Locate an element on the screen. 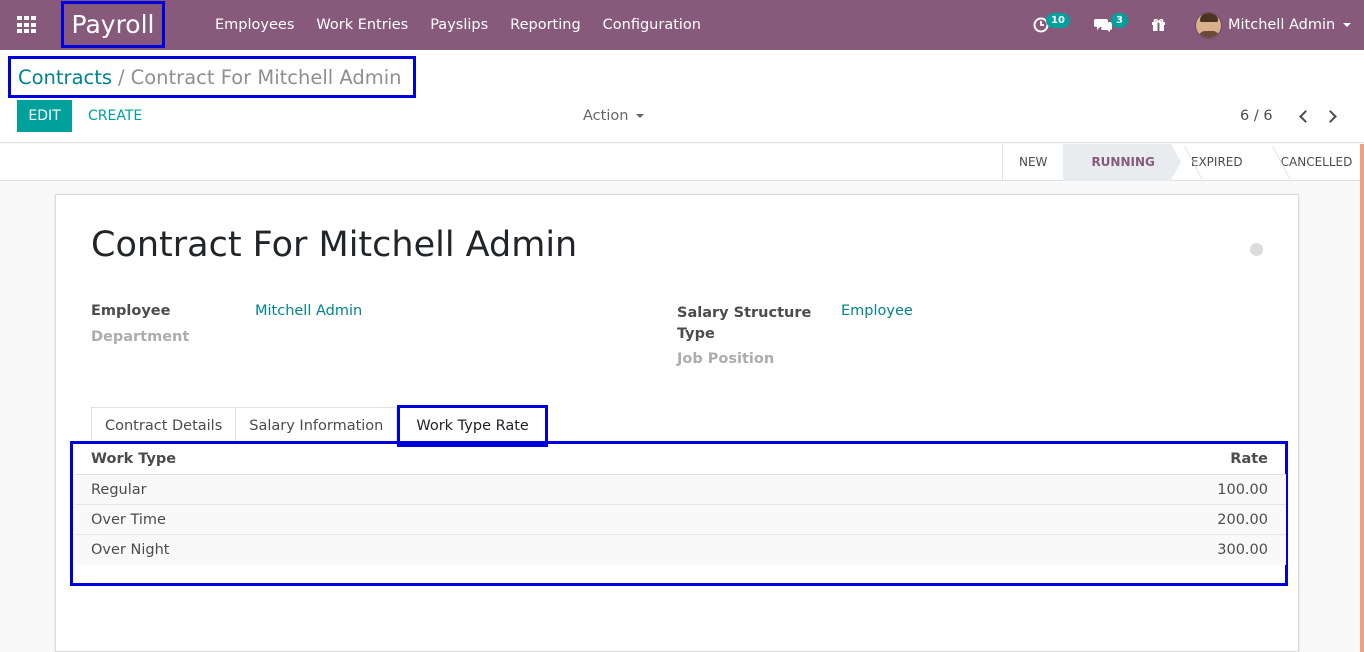 This screenshot has height=652, width=1364. breadcrumb: Contracts / Contract For Mitchell Admin is located at coordinates (212, 77).